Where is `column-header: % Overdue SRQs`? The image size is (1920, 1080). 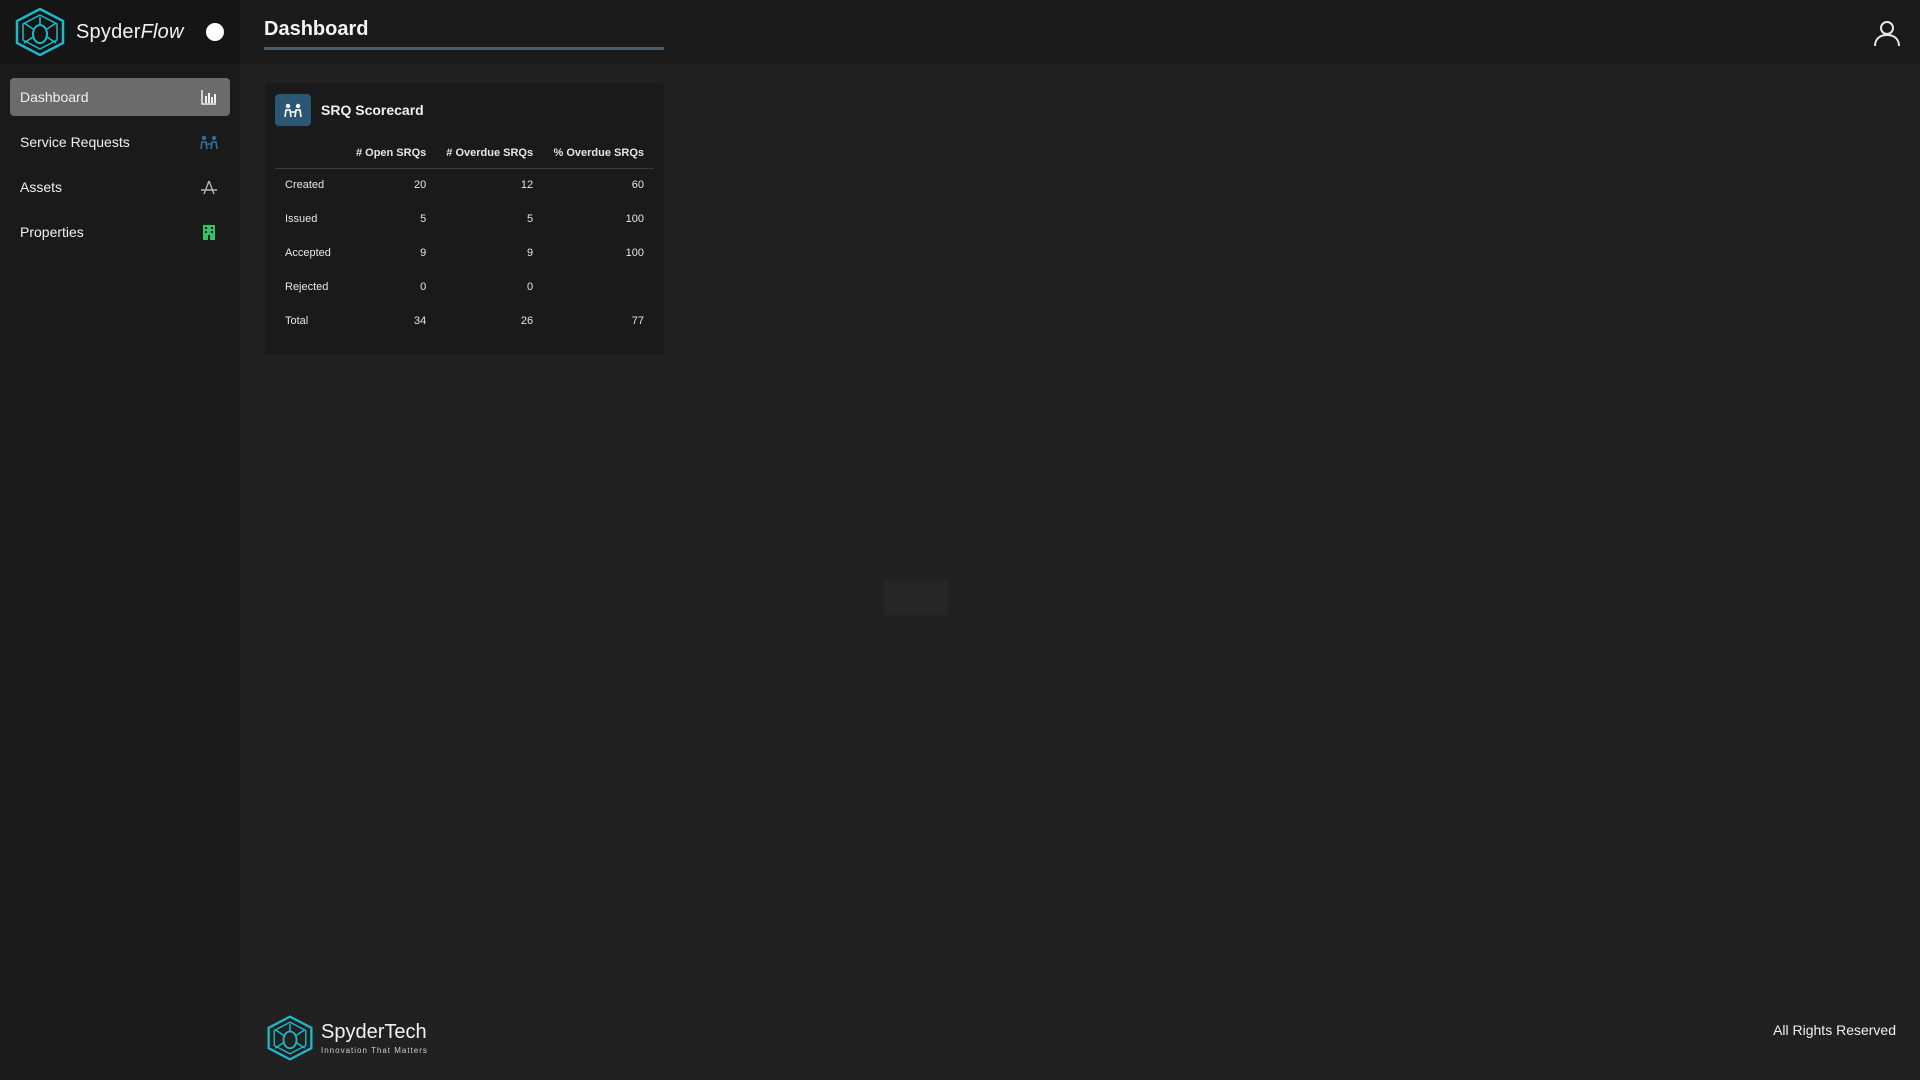 column-header: % Overdue SRQs is located at coordinates (598, 153).